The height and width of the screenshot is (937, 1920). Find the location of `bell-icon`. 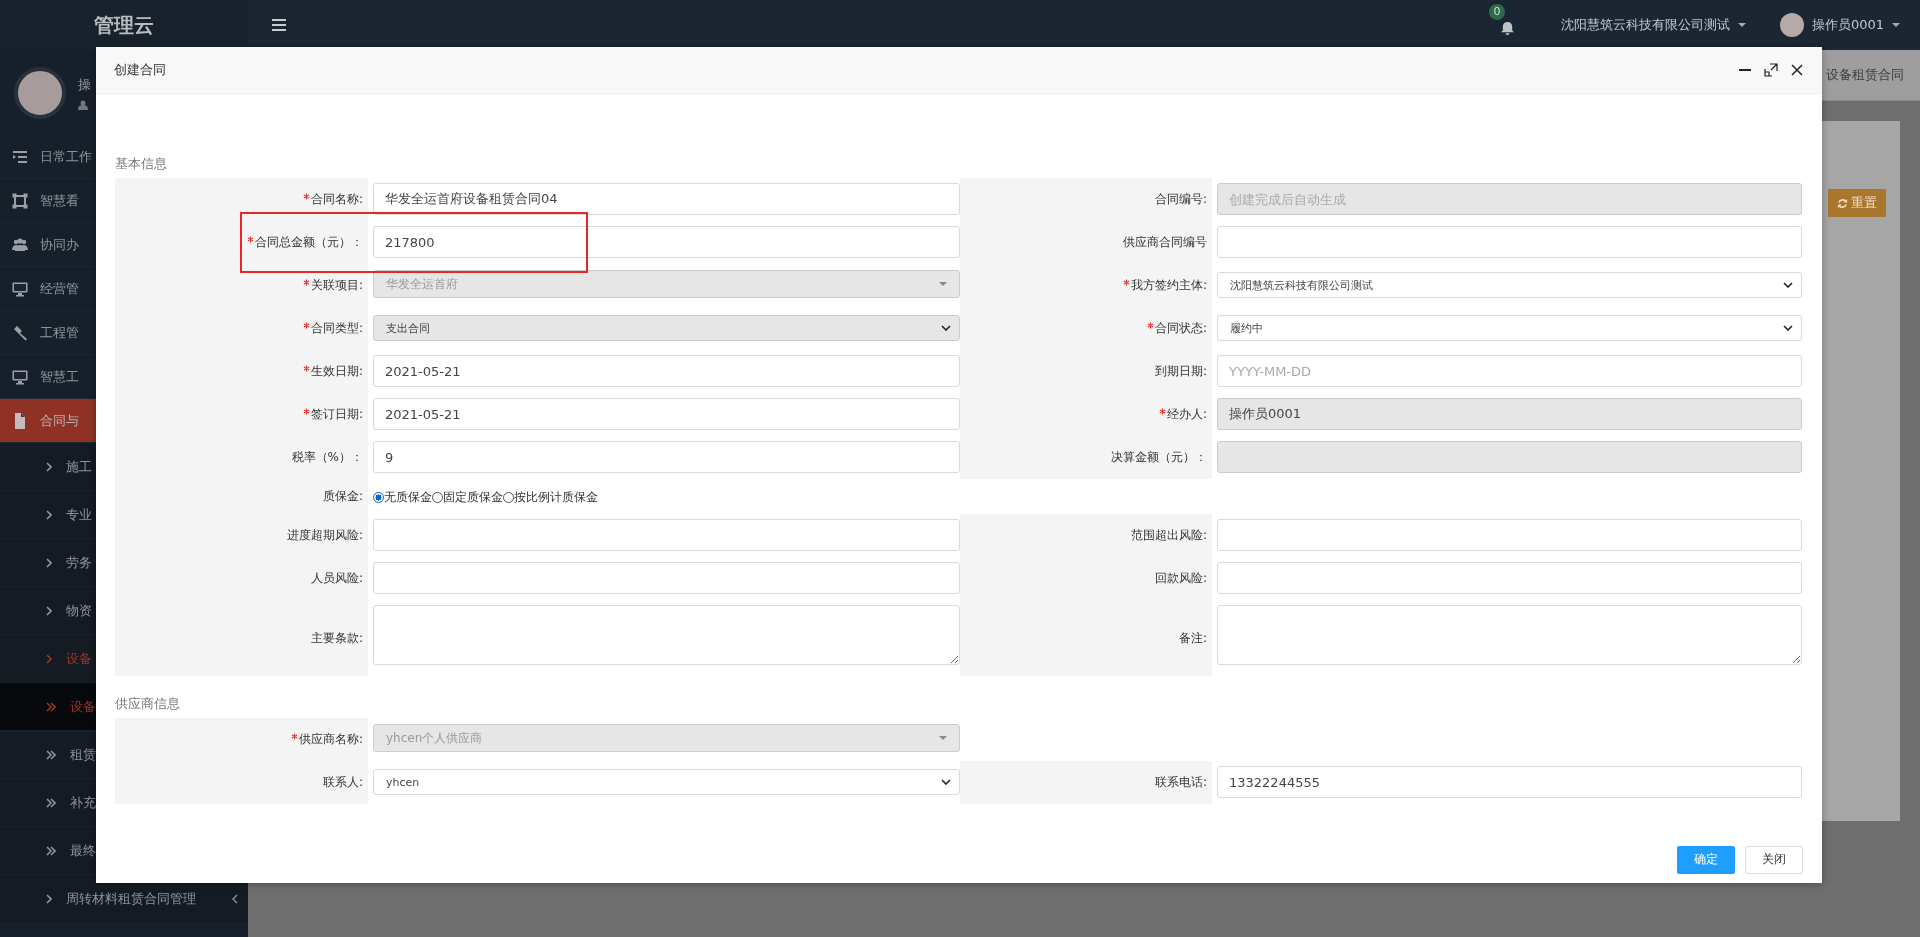

bell-icon is located at coordinates (1507, 28).